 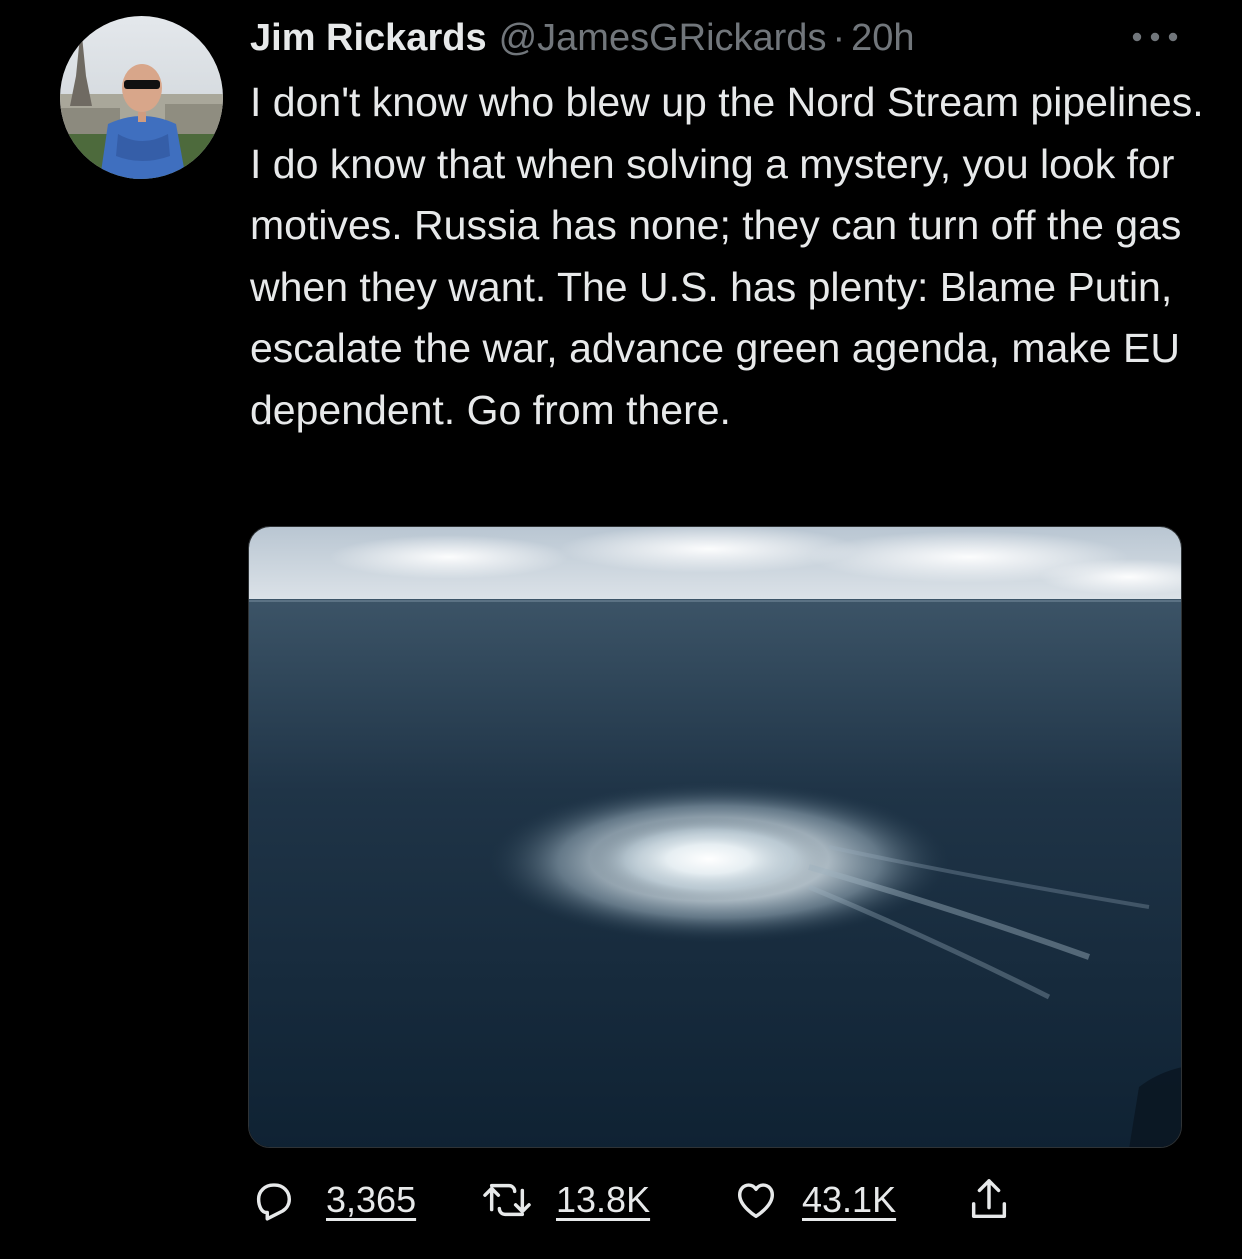 I want to click on author-avatar, so click(x=141, y=97).